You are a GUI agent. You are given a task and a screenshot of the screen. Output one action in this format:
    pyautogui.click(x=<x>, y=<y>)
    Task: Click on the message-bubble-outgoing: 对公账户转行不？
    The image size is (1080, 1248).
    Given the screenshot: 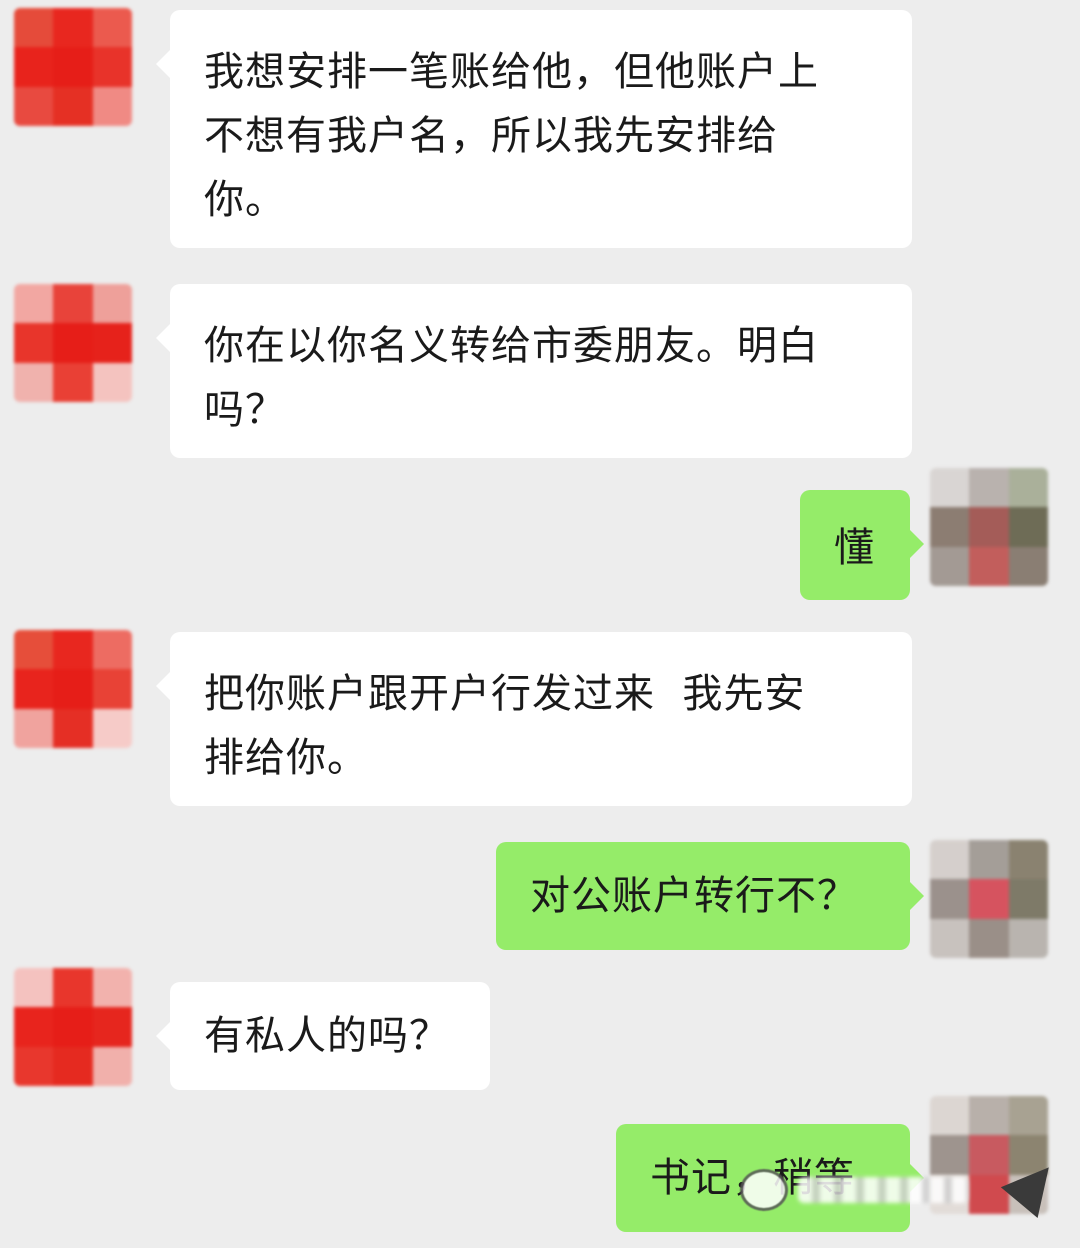 What is the action you would take?
    pyautogui.click(x=710, y=896)
    